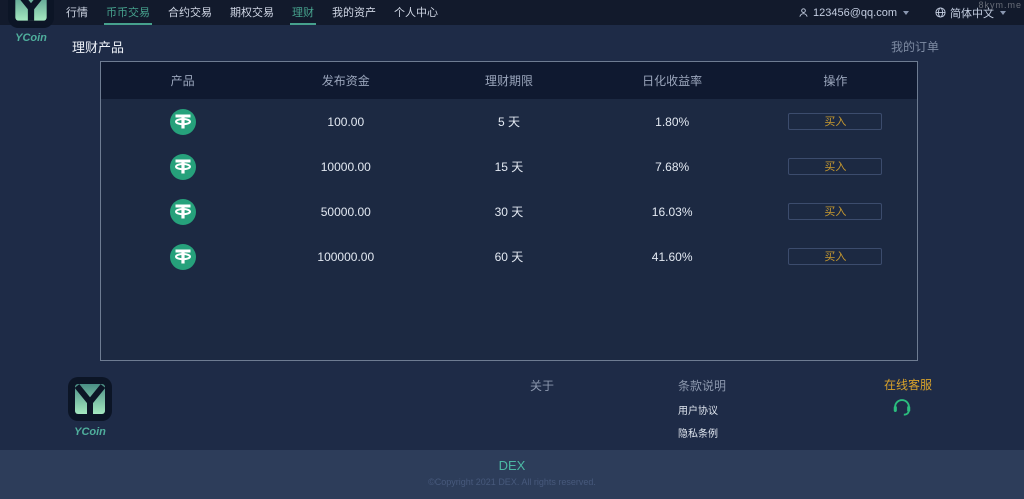 The image size is (1024, 499). Describe the element at coordinates (672, 211) in the screenshot. I see `rate-cell: 16.03%` at that location.